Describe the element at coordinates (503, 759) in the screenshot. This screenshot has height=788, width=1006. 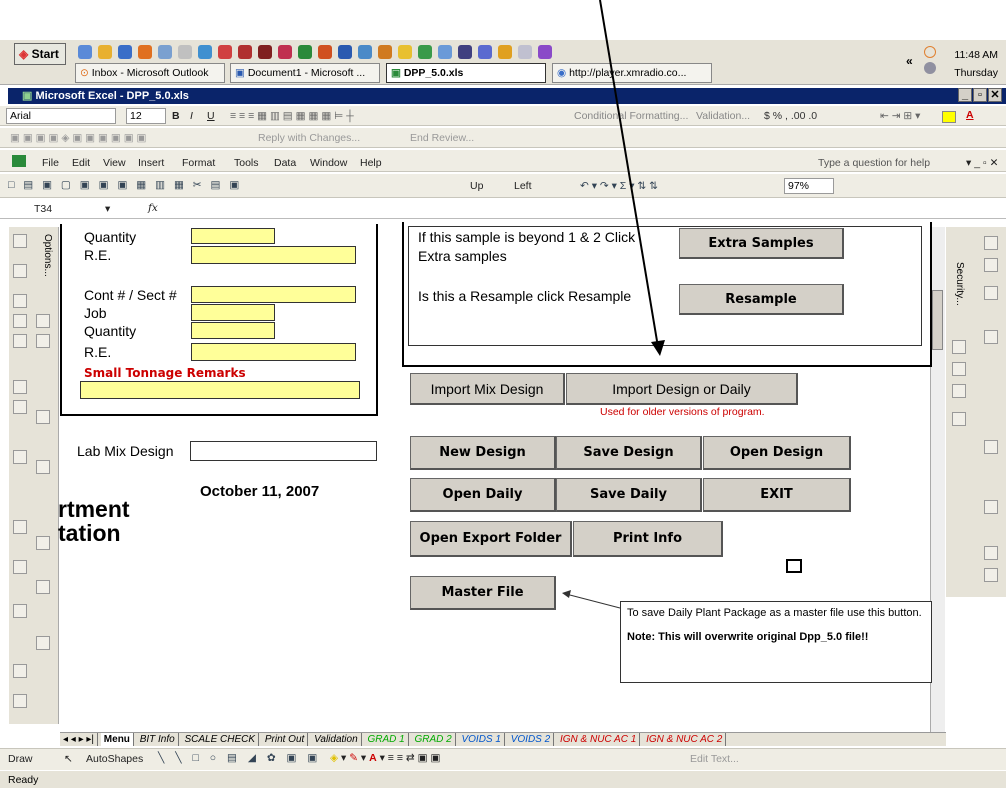
I see `drawing-toolbar` at that location.